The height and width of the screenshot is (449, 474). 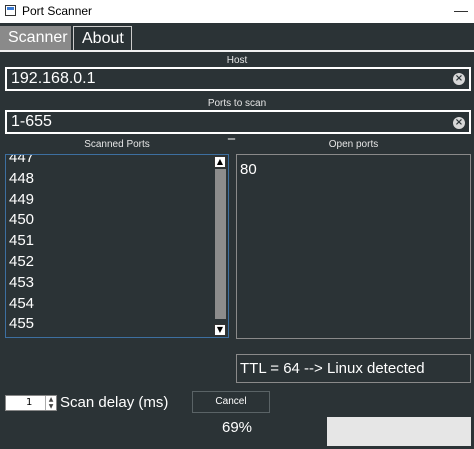 I want to click on delay-spinbox: 1 ▲ ▼, so click(x=31, y=403).